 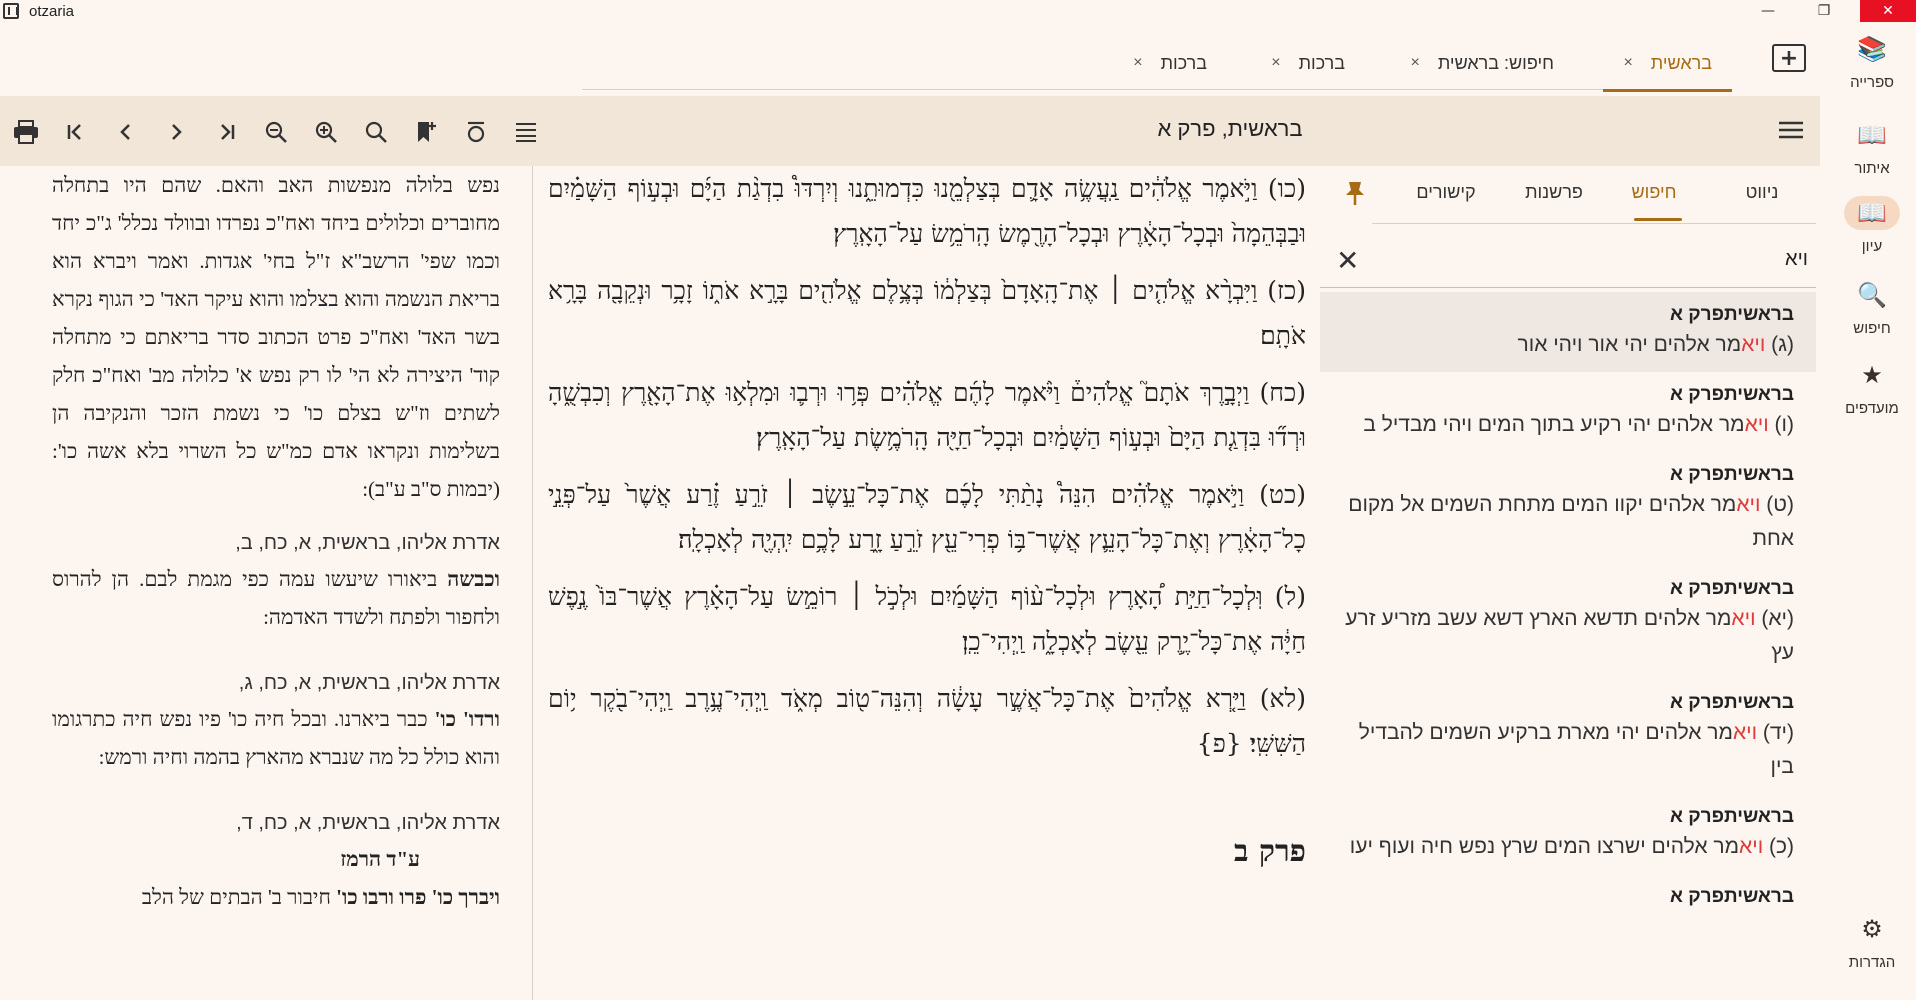 What do you see at coordinates (1554, 192) in the screenshot?
I see `tab-commentaries: פרשנות` at bounding box center [1554, 192].